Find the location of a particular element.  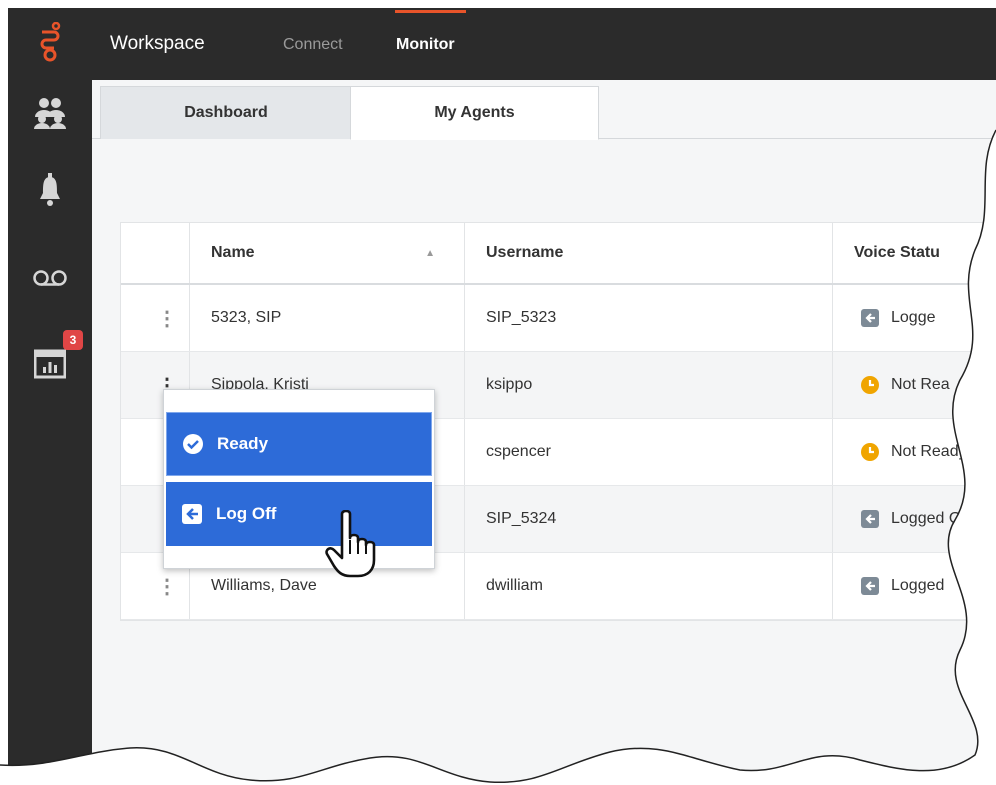

voice-status: Not Rea is located at coordinates (905, 385).